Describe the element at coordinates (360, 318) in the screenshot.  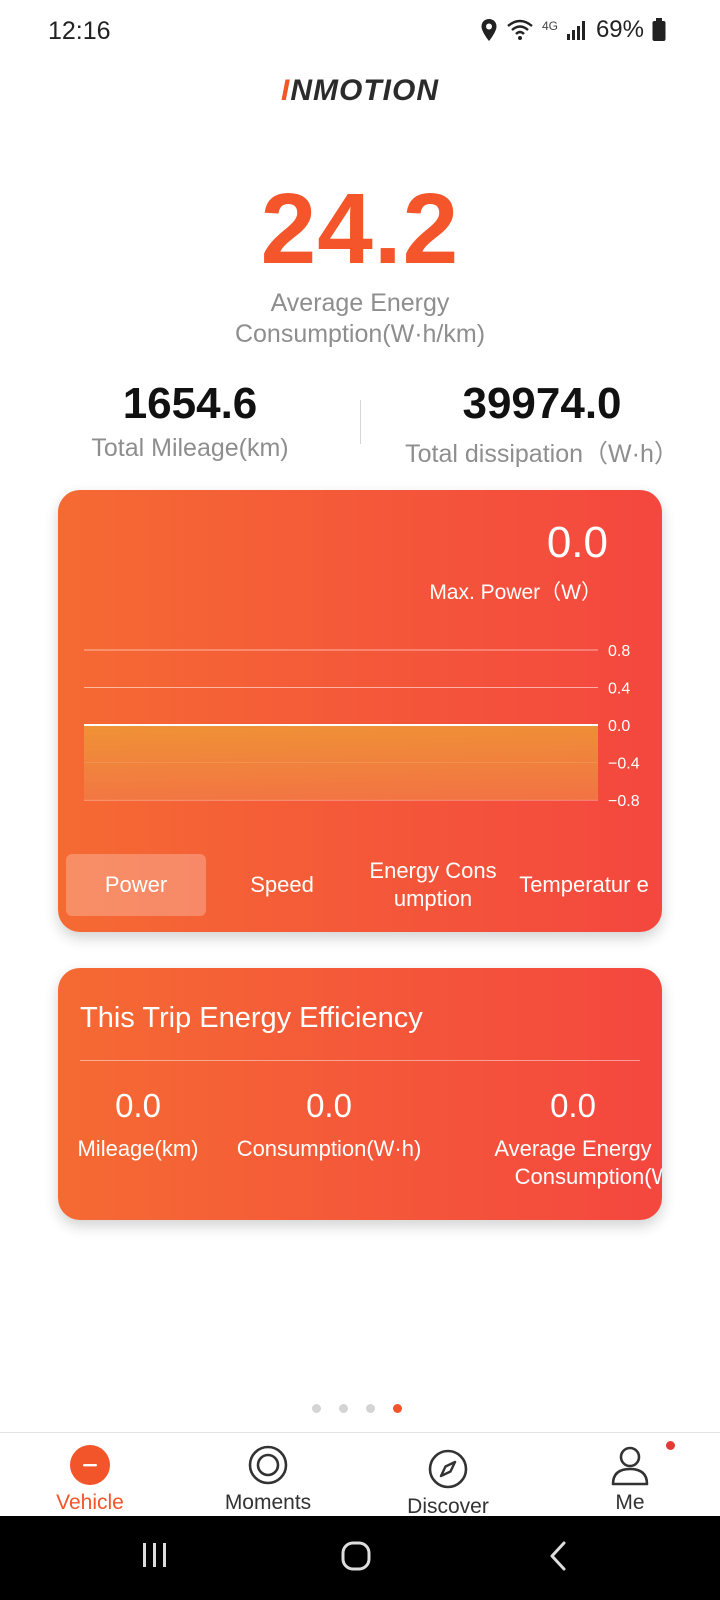
I see `avg-energy-label: Average Energy Consumption(W·h/km)` at that location.